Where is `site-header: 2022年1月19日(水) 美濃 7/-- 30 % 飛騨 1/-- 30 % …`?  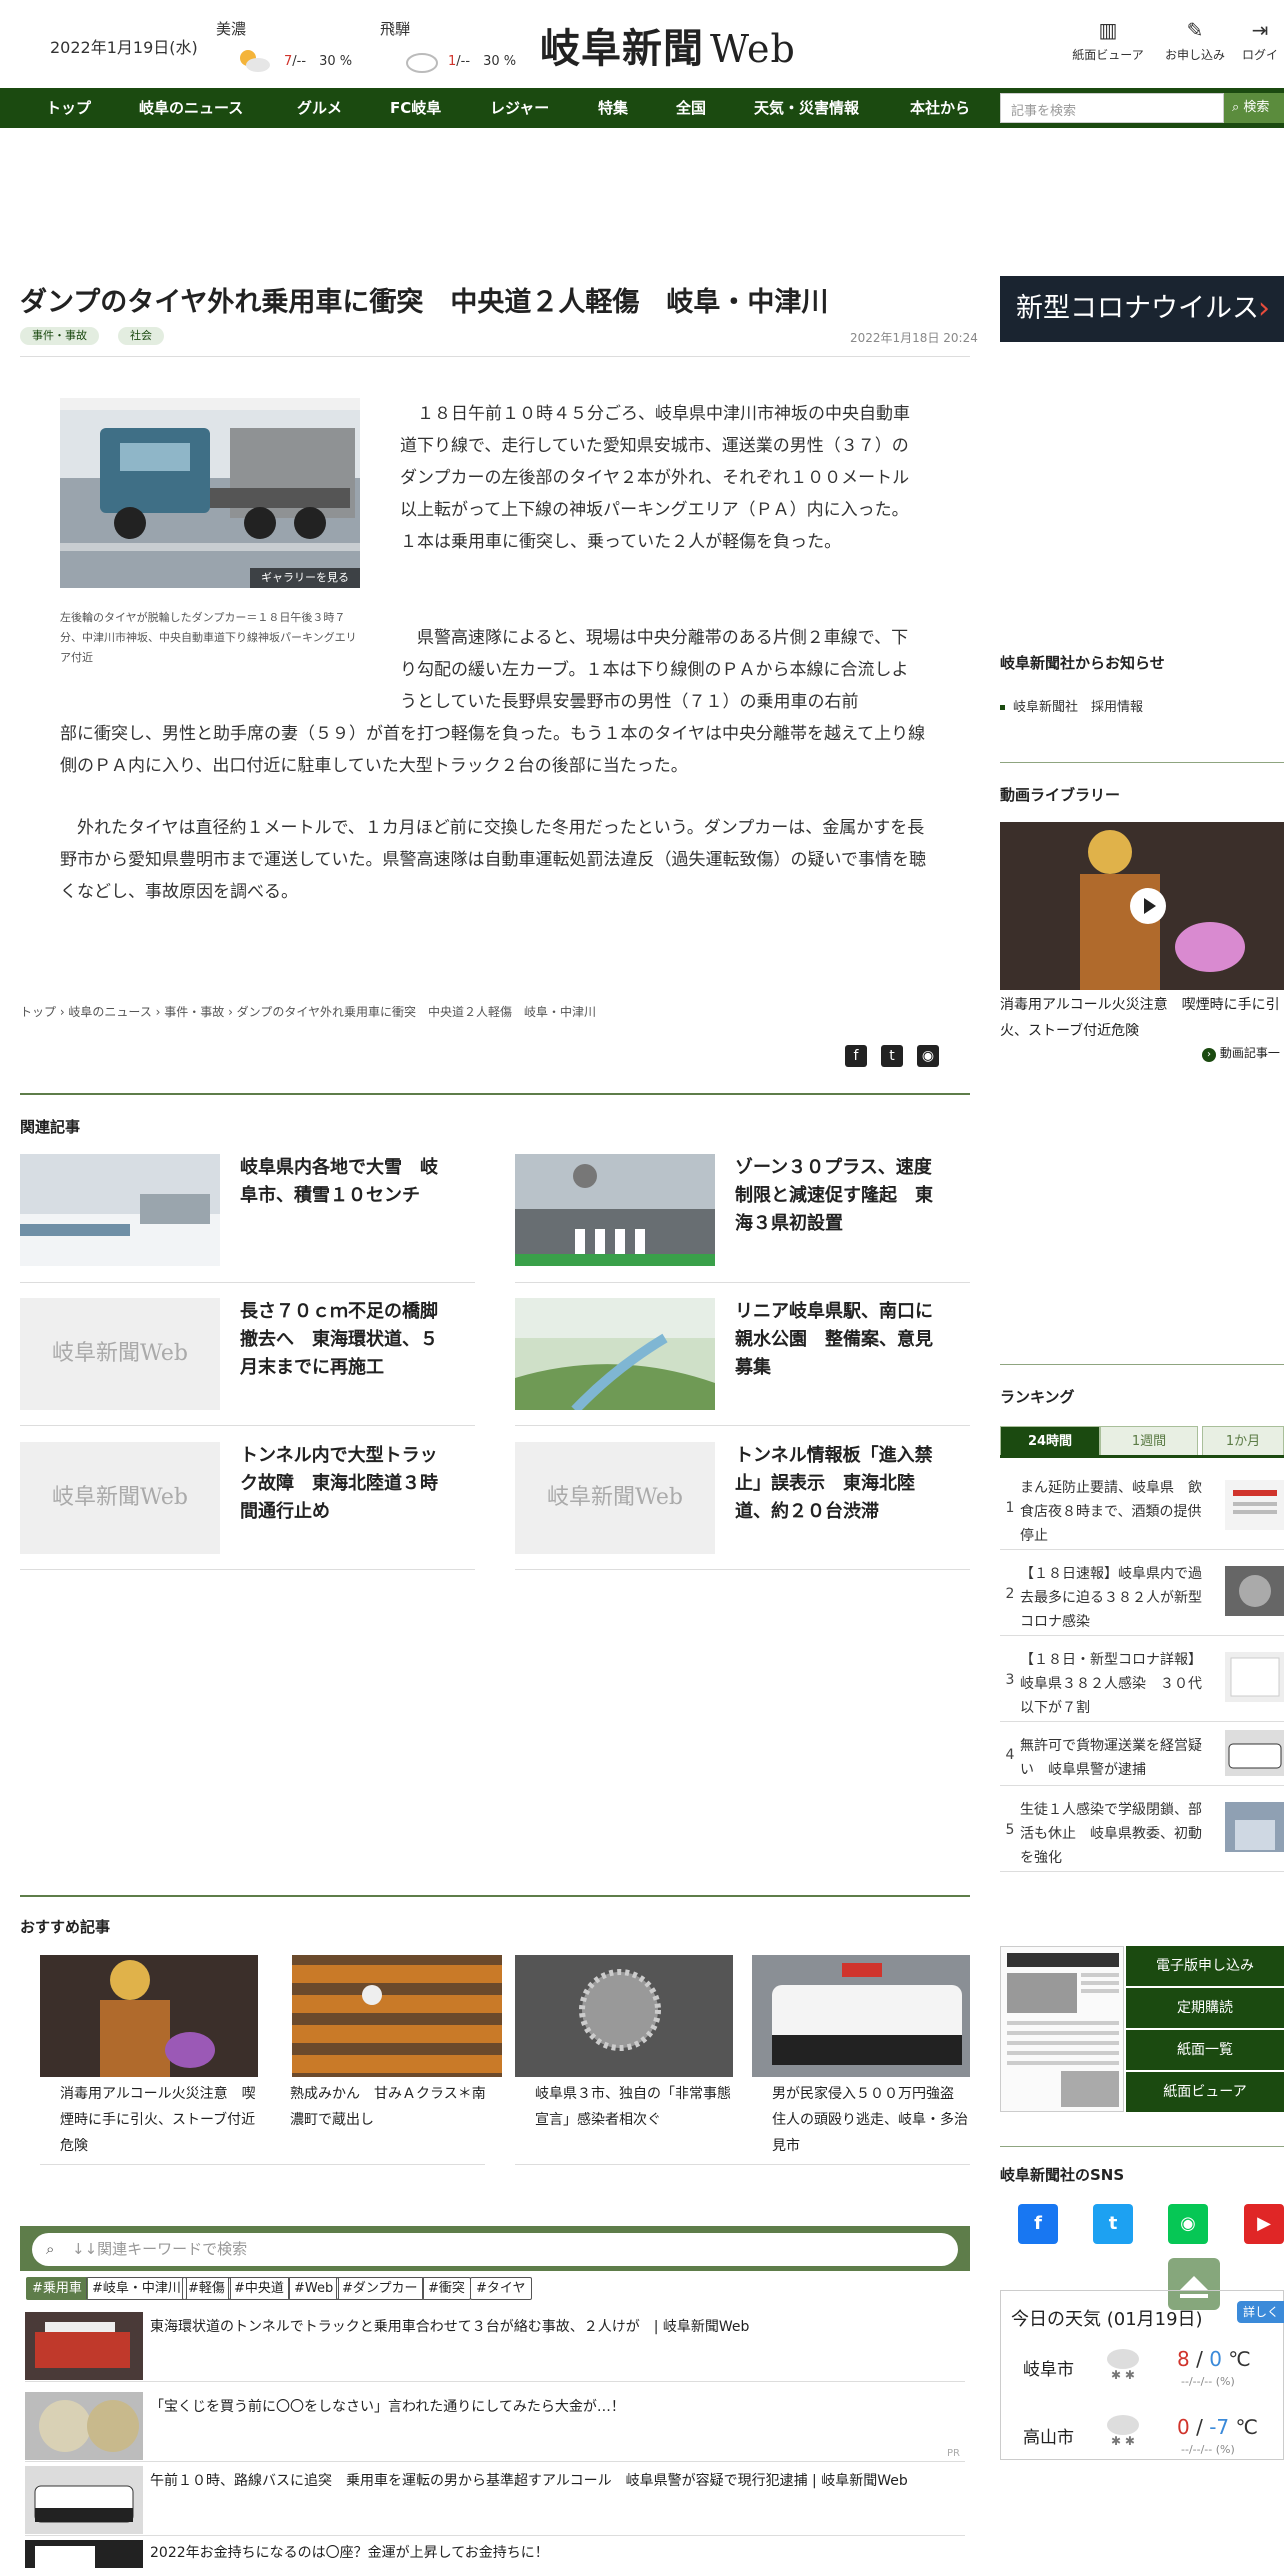
site-header: 2022年1月19日(水) 美濃 7/-- 30 % 飛騨 1/-- 30 % … is located at coordinates (642, 44).